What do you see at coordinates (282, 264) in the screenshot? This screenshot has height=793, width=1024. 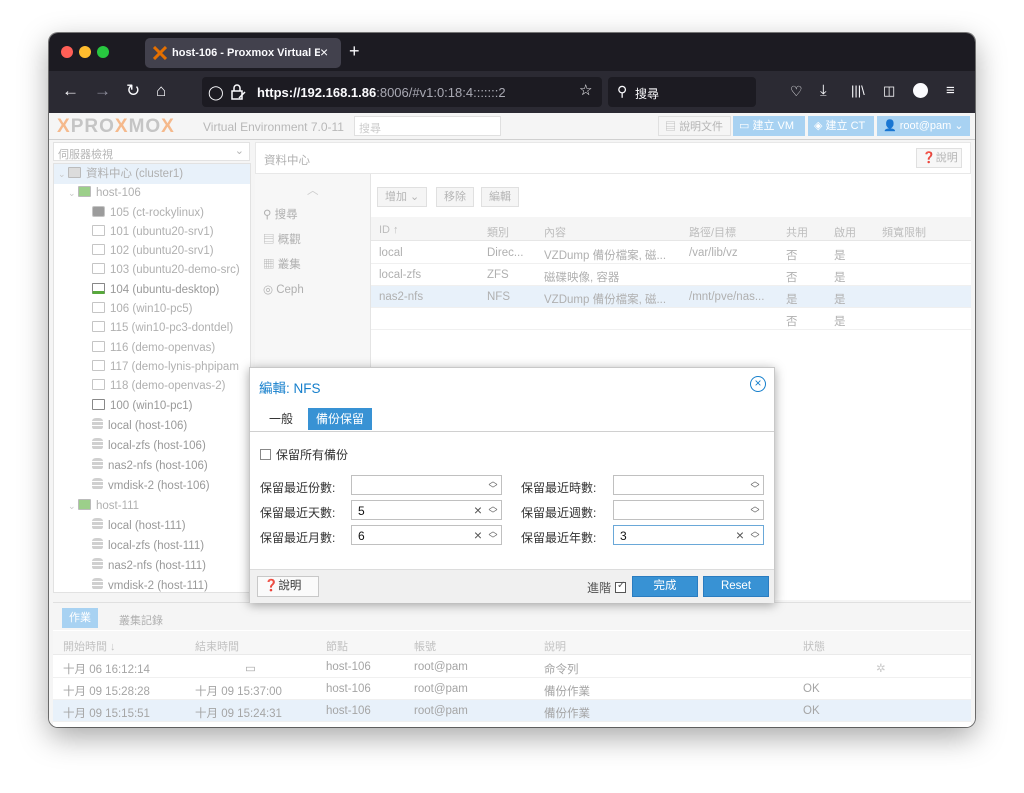 I see `nav-item-cluster: ▦ 叢集` at bounding box center [282, 264].